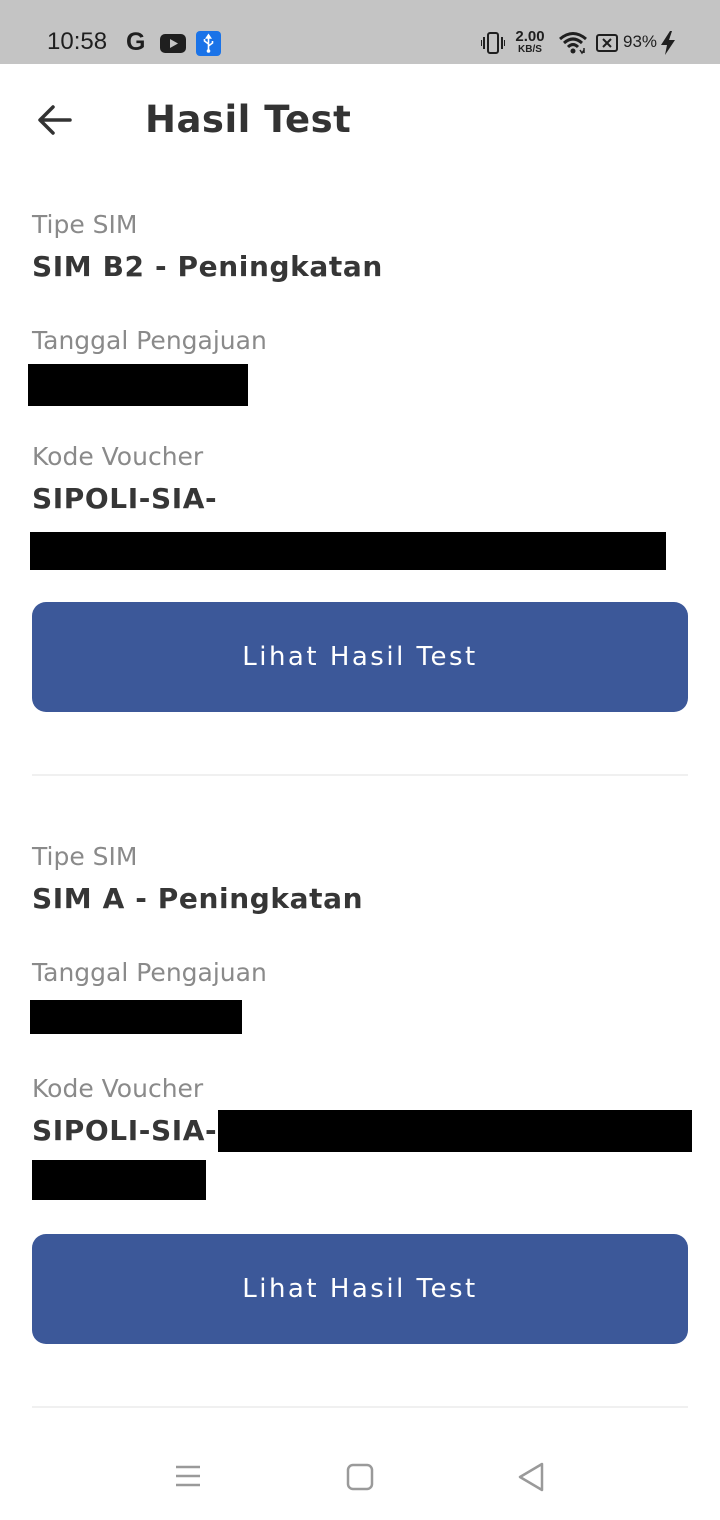 This screenshot has width=720, height=1520. I want to click on net-speed: 2.00 KB/S, so click(530, 42).